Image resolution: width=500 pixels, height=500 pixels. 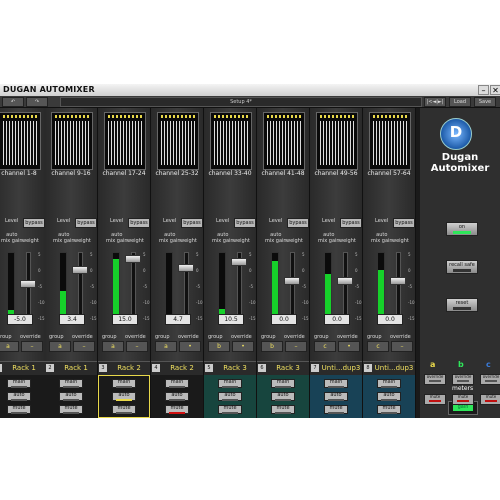 What do you see at coordinates (460, 102) in the screenshot?
I see `load-button: Load` at bounding box center [460, 102].